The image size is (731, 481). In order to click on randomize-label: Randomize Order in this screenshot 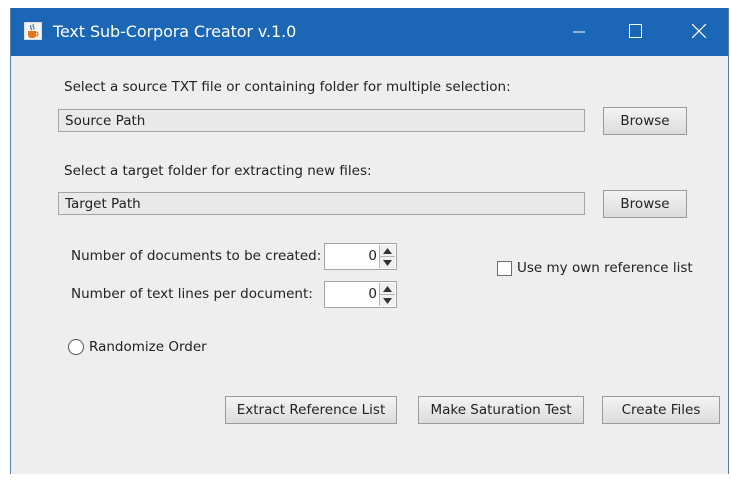, I will do `click(148, 347)`.